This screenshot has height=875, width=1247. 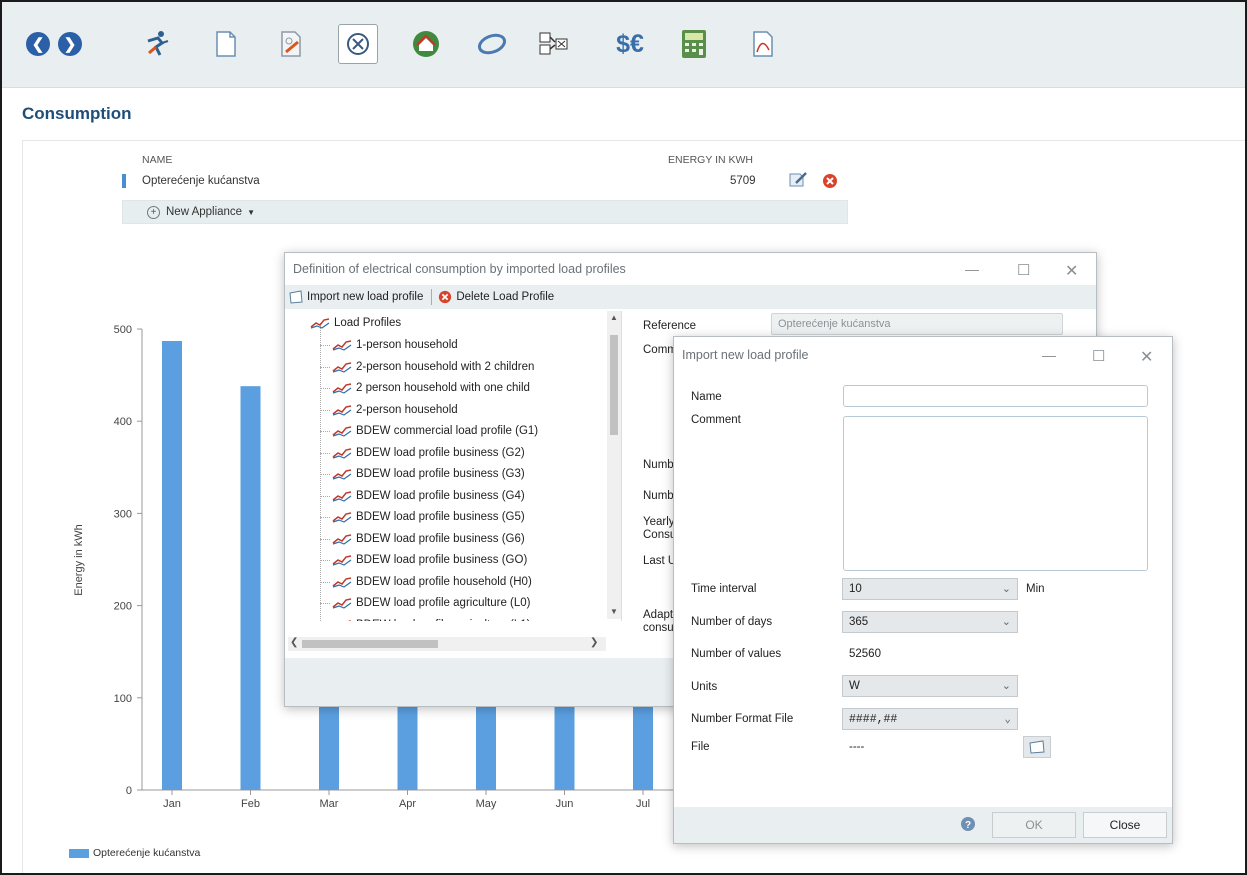 I want to click on yearly-label: Yearly, so click(x=659, y=522).